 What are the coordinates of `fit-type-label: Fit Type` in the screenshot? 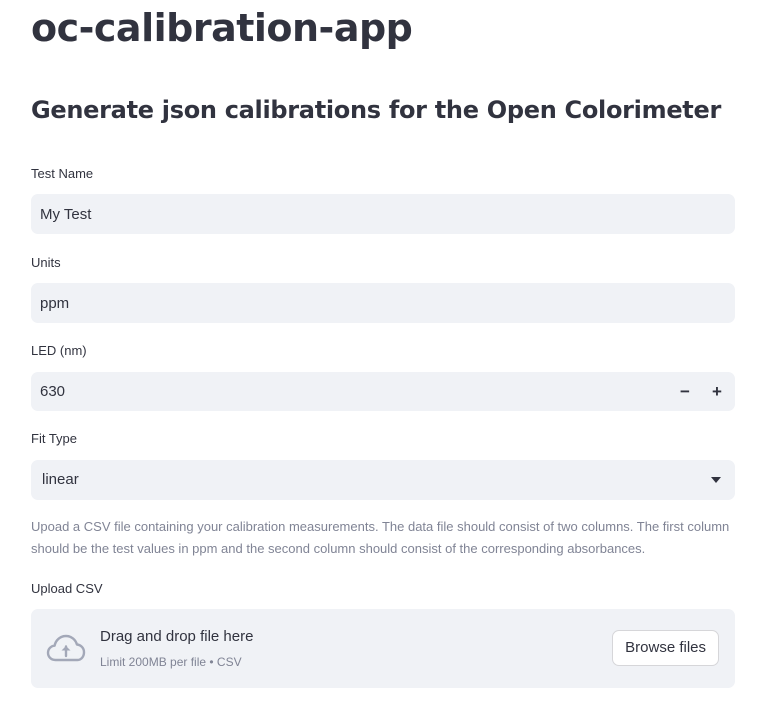 It's located at (54, 438).